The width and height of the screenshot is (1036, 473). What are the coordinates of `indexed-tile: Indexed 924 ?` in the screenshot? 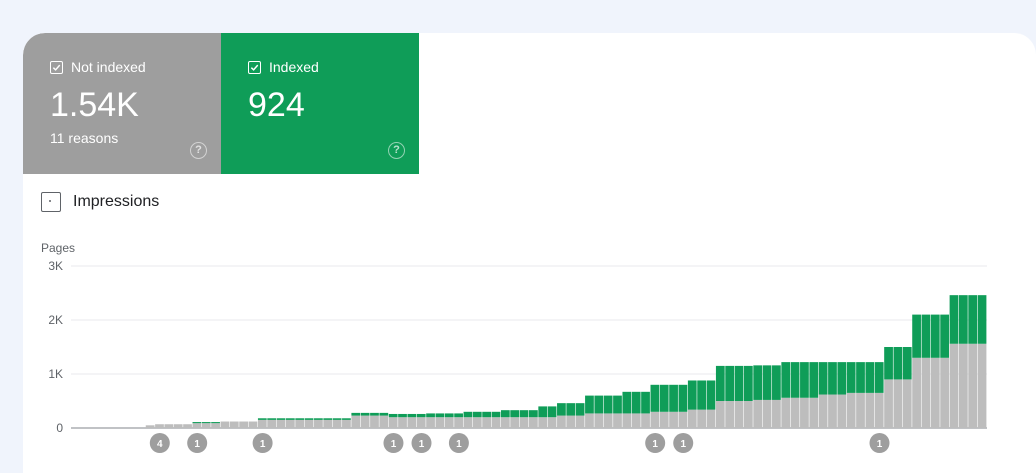 It's located at (320, 103).